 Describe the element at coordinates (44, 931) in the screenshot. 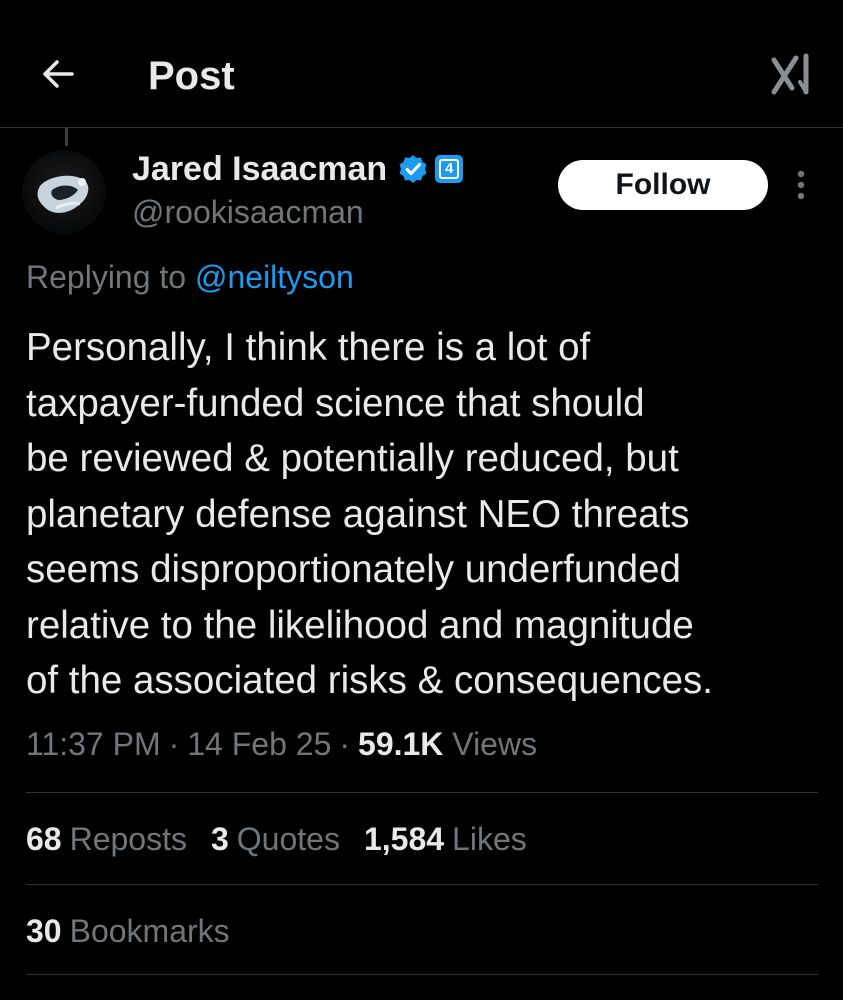

I see `bookmarks-count: 30` at that location.